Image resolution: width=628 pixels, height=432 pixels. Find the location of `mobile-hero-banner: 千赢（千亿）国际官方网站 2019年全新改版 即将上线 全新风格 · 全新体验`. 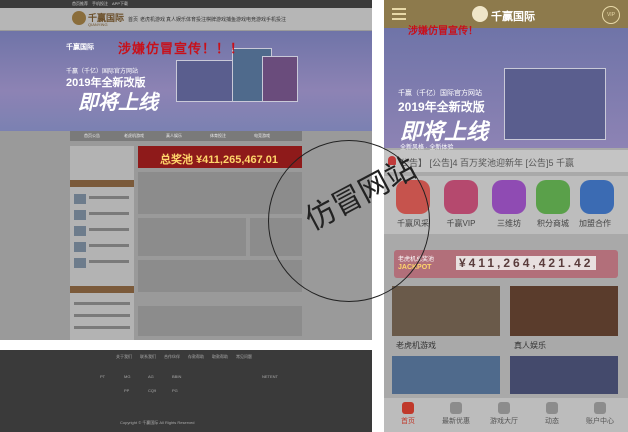

mobile-hero-banner: 千赢（千亿）国际官方网站 2019年全新改版 即将上线 全新风格 · 全新体验 is located at coordinates (506, 89).